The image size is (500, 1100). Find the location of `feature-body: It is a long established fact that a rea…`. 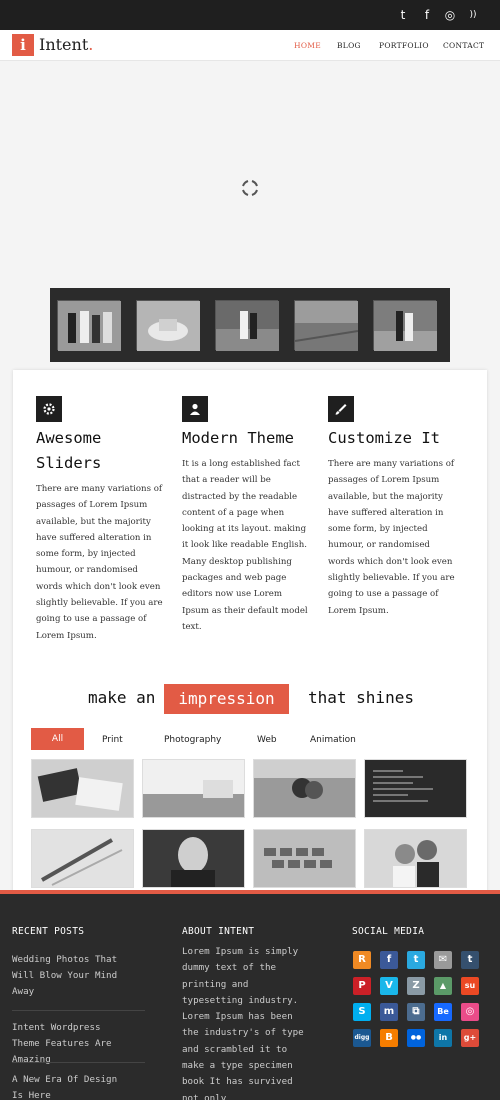

feature-body: It is a long established fact that a rea… is located at coordinates (245, 545).